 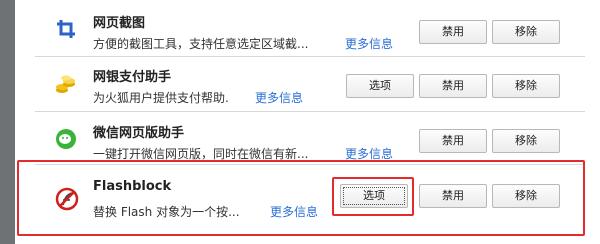 What do you see at coordinates (161, 98) in the screenshot?
I see `addon-description: 为火狐用户提供支付帮助.` at bounding box center [161, 98].